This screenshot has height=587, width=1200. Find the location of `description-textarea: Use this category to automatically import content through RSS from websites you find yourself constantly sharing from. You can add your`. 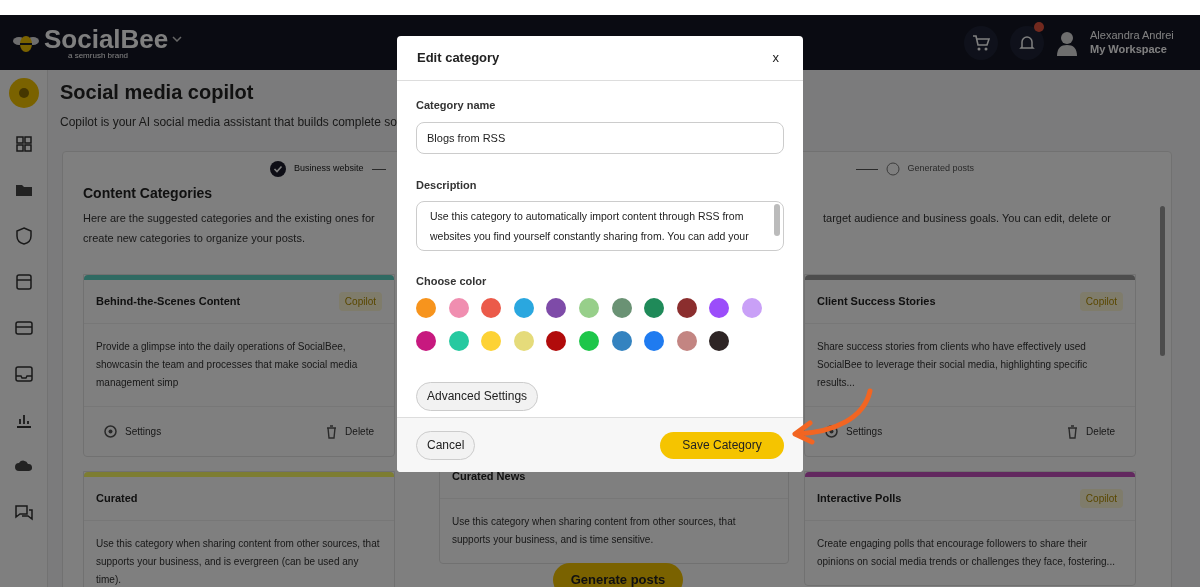

description-textarea: Use this category to automatically import content through RSS from websites you find yourself constantly sharing from. You can add your is located at coordinates (600, 226).